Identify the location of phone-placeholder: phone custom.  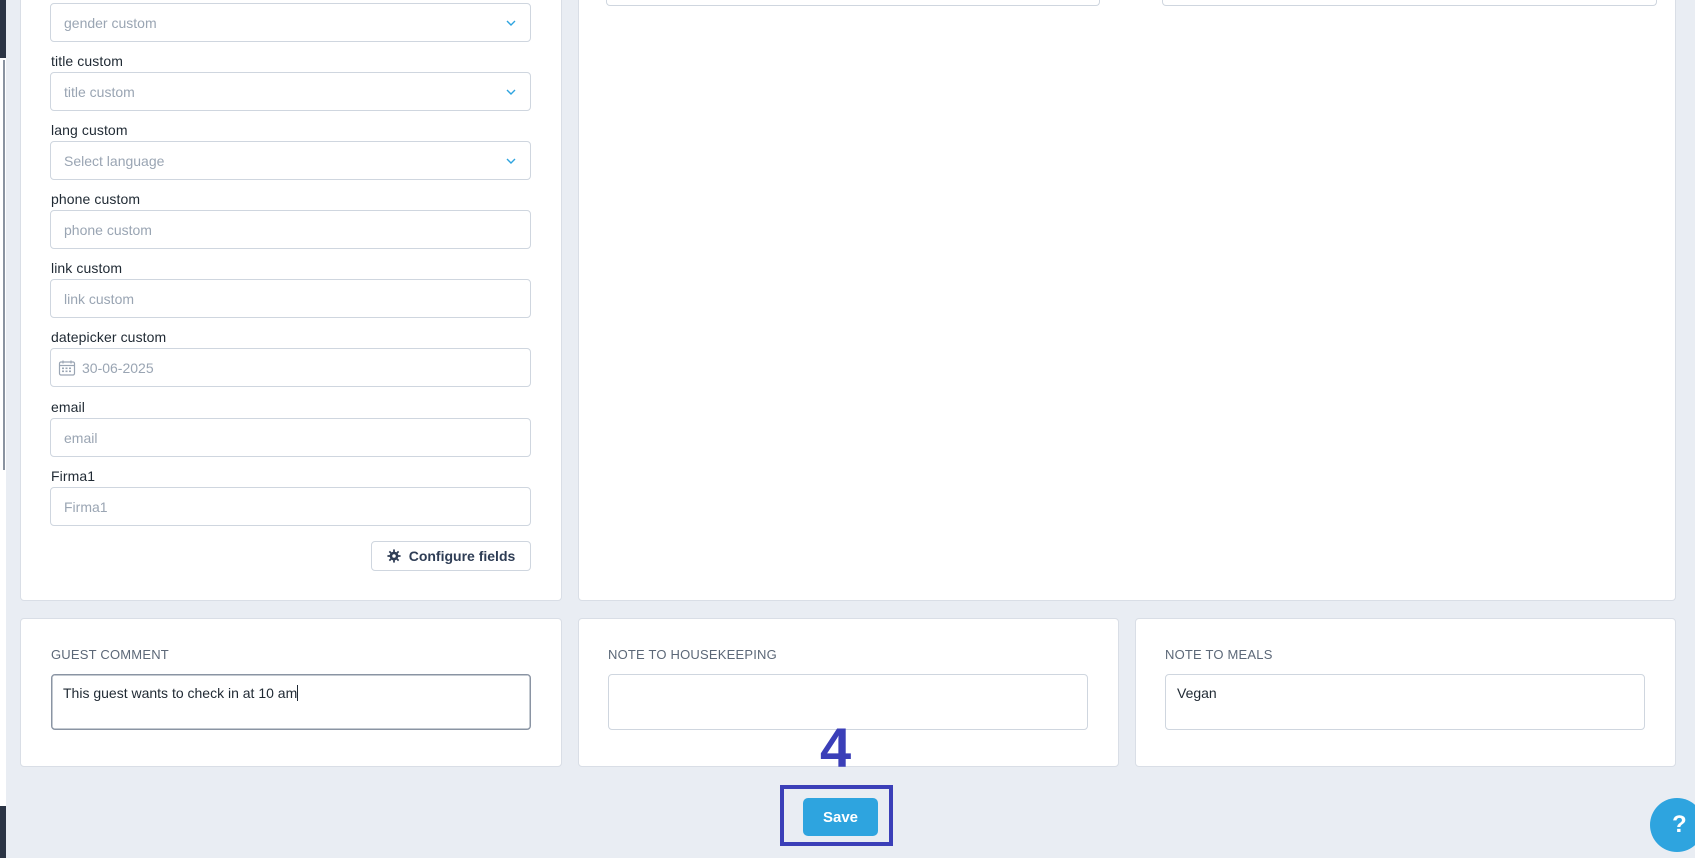
(108, 229).